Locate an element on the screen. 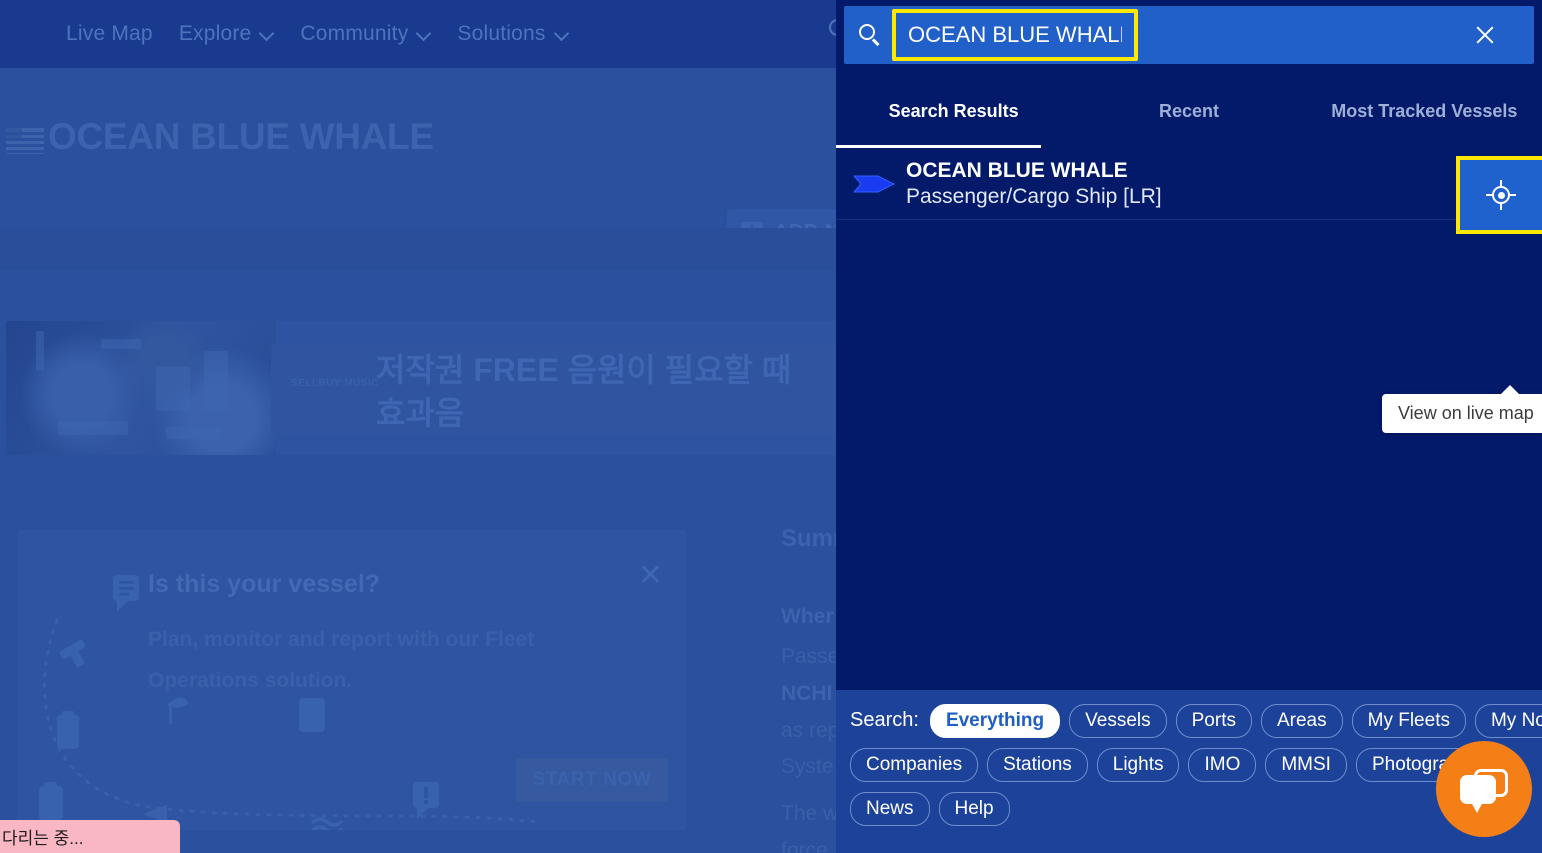 The image size is (1542, 853). locate-crosshair-icon is located at coordinates (1501, 195).